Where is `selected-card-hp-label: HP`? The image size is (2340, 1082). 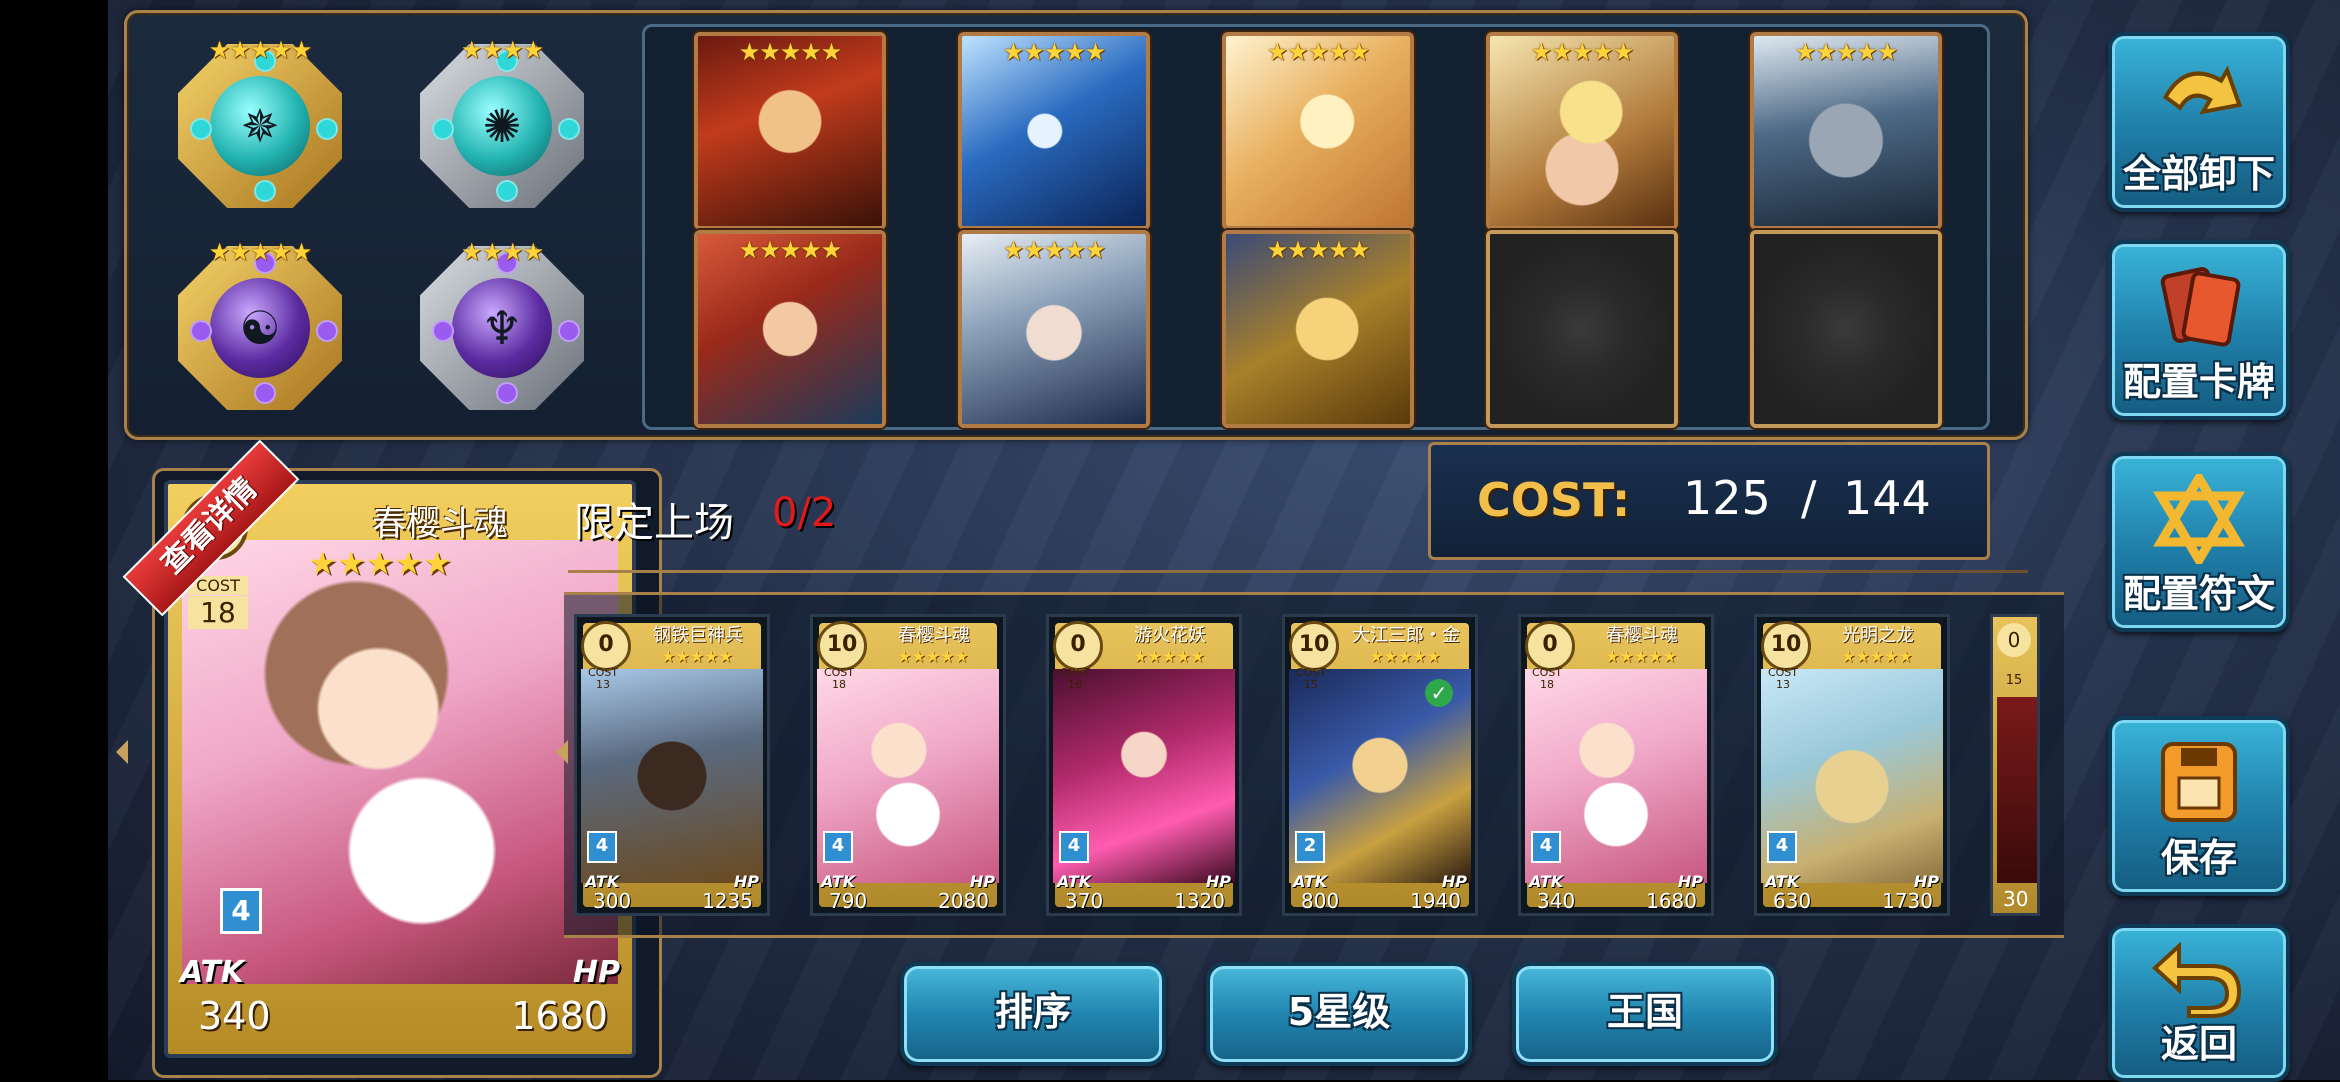
selected-card-hp-label: HP is located at coordinates (596, 972).